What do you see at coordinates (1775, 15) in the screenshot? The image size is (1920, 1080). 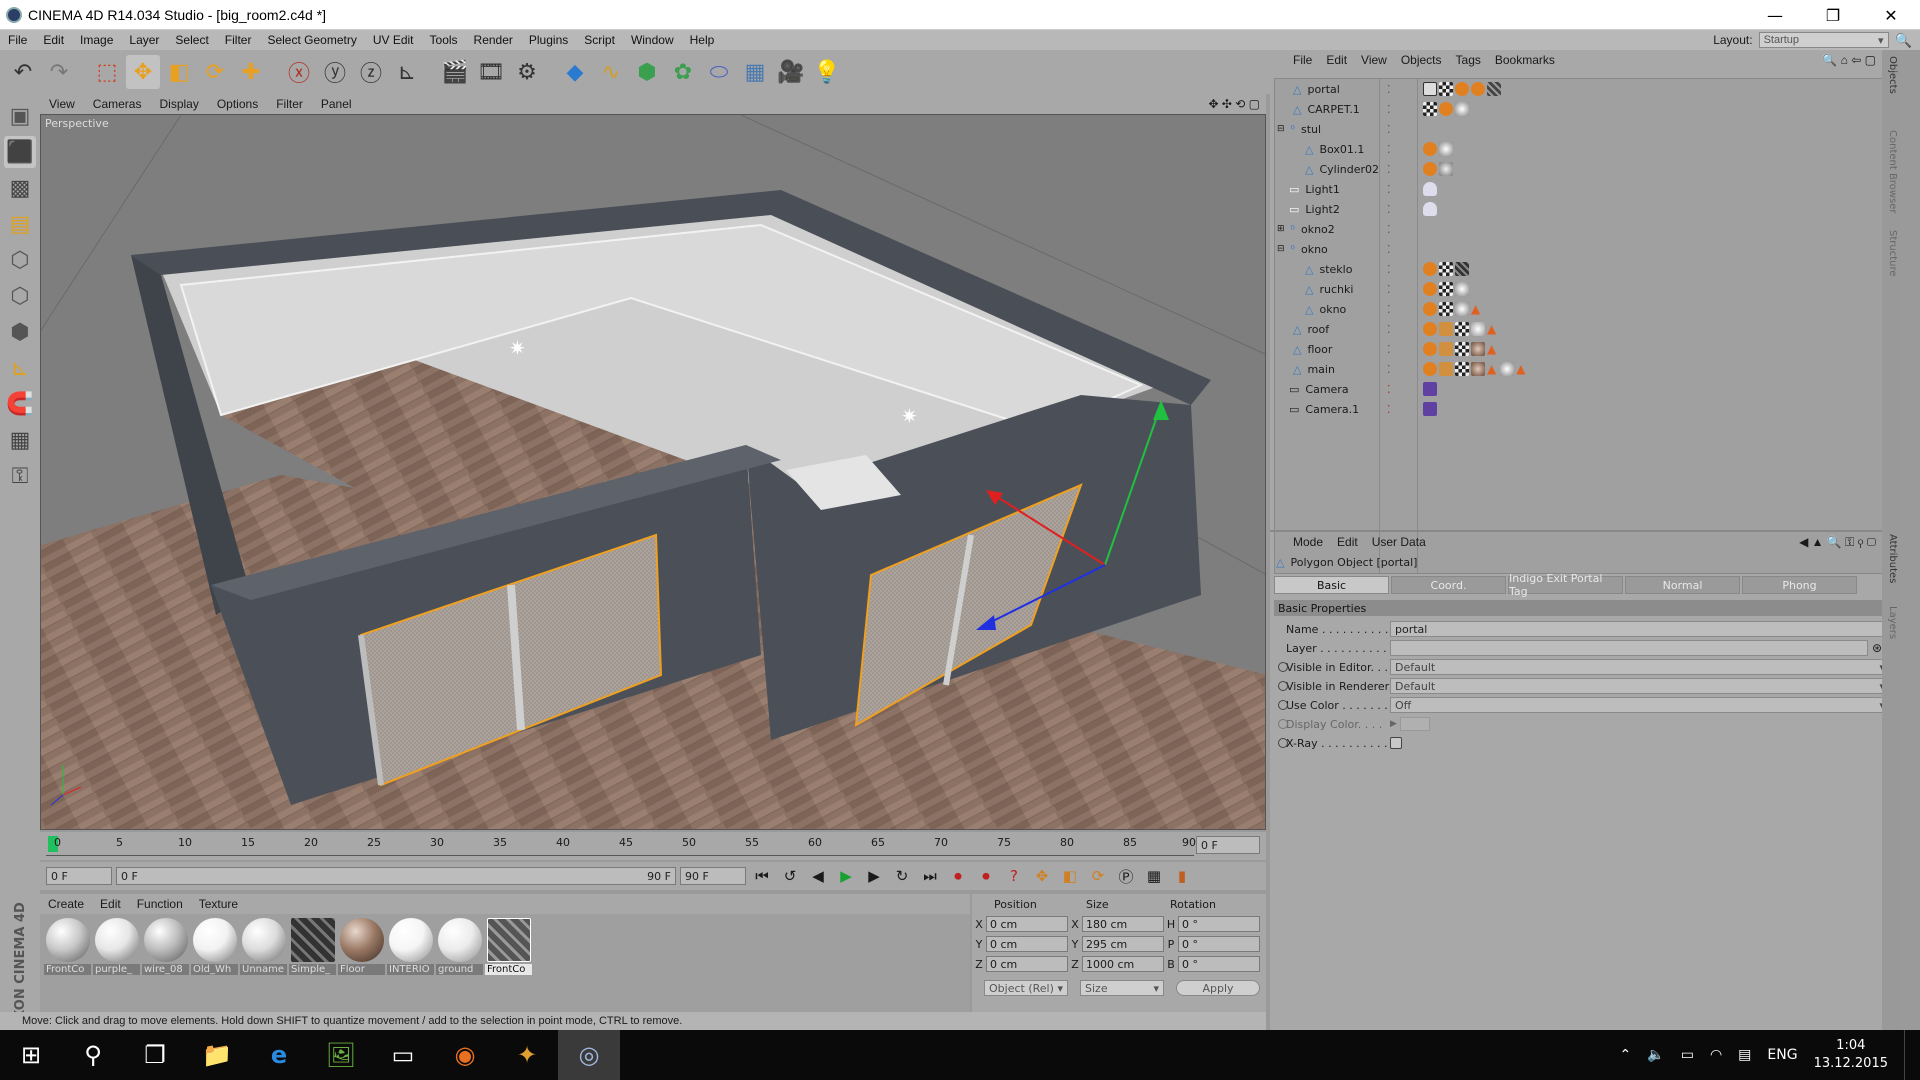 I see `minimize-button: —` at bounding box center [1775, 15].